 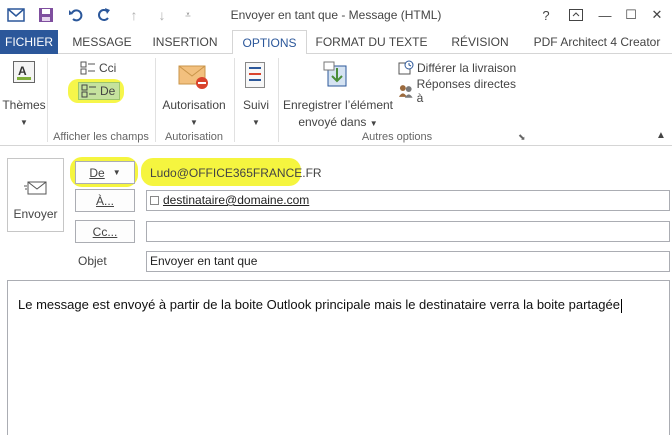 What do you see at coordinates (408, 261) in the screenshot?
I see `subject-field: Envoyer en tant que` at bounding box center [408, 261].